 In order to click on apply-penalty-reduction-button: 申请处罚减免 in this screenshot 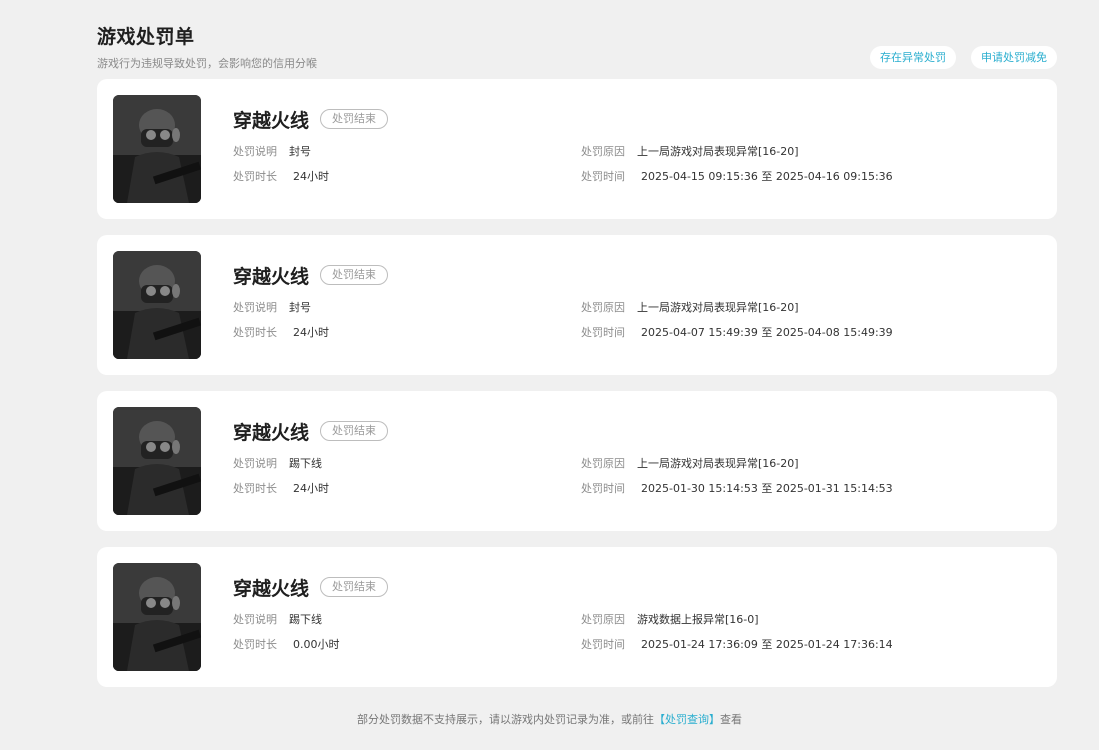, I will do `click(1014, 57)`.